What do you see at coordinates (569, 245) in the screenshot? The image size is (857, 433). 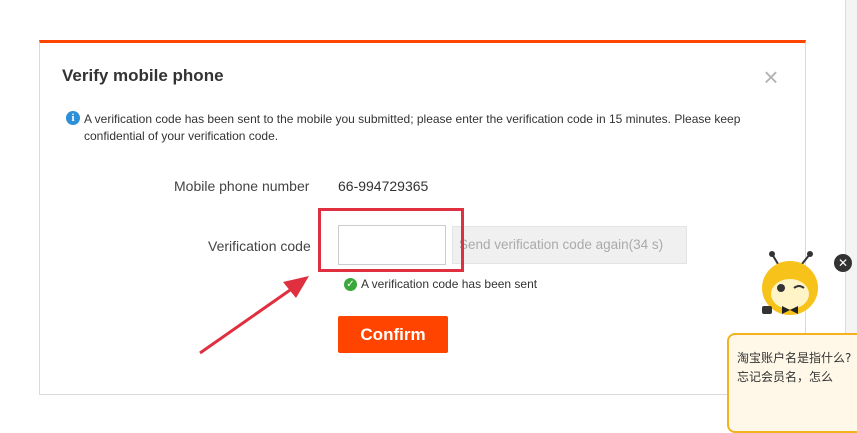 I see `resend-code-button: Send verification code again(34 s)` at bounding box center [569, 245].